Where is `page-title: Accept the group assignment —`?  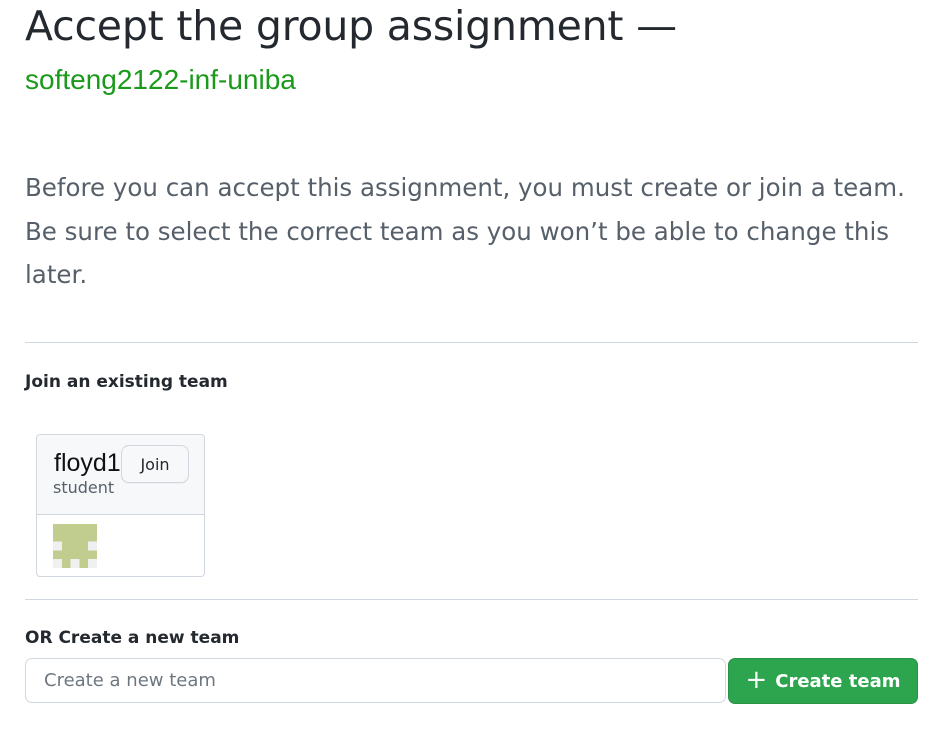 page-title: Accept the group assignment — is located at coordinates (351, 26).